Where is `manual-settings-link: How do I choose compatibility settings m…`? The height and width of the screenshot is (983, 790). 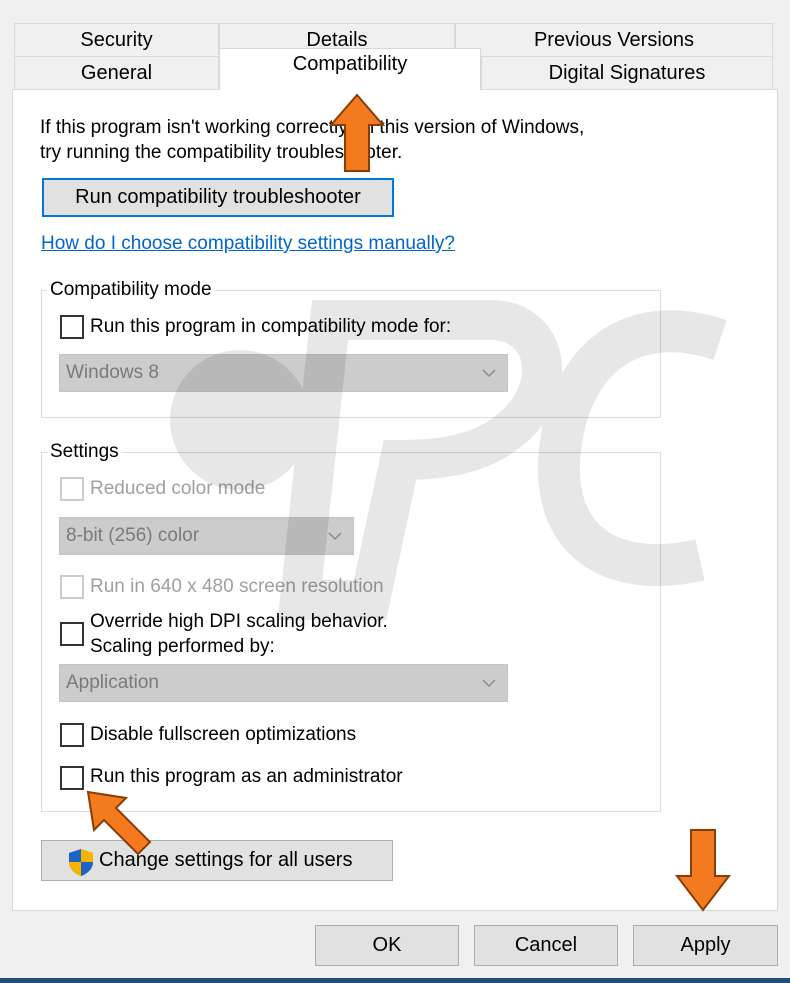 manual-settings-link: How do I choose compatibility settings m… is located at coordinates (248, 244).